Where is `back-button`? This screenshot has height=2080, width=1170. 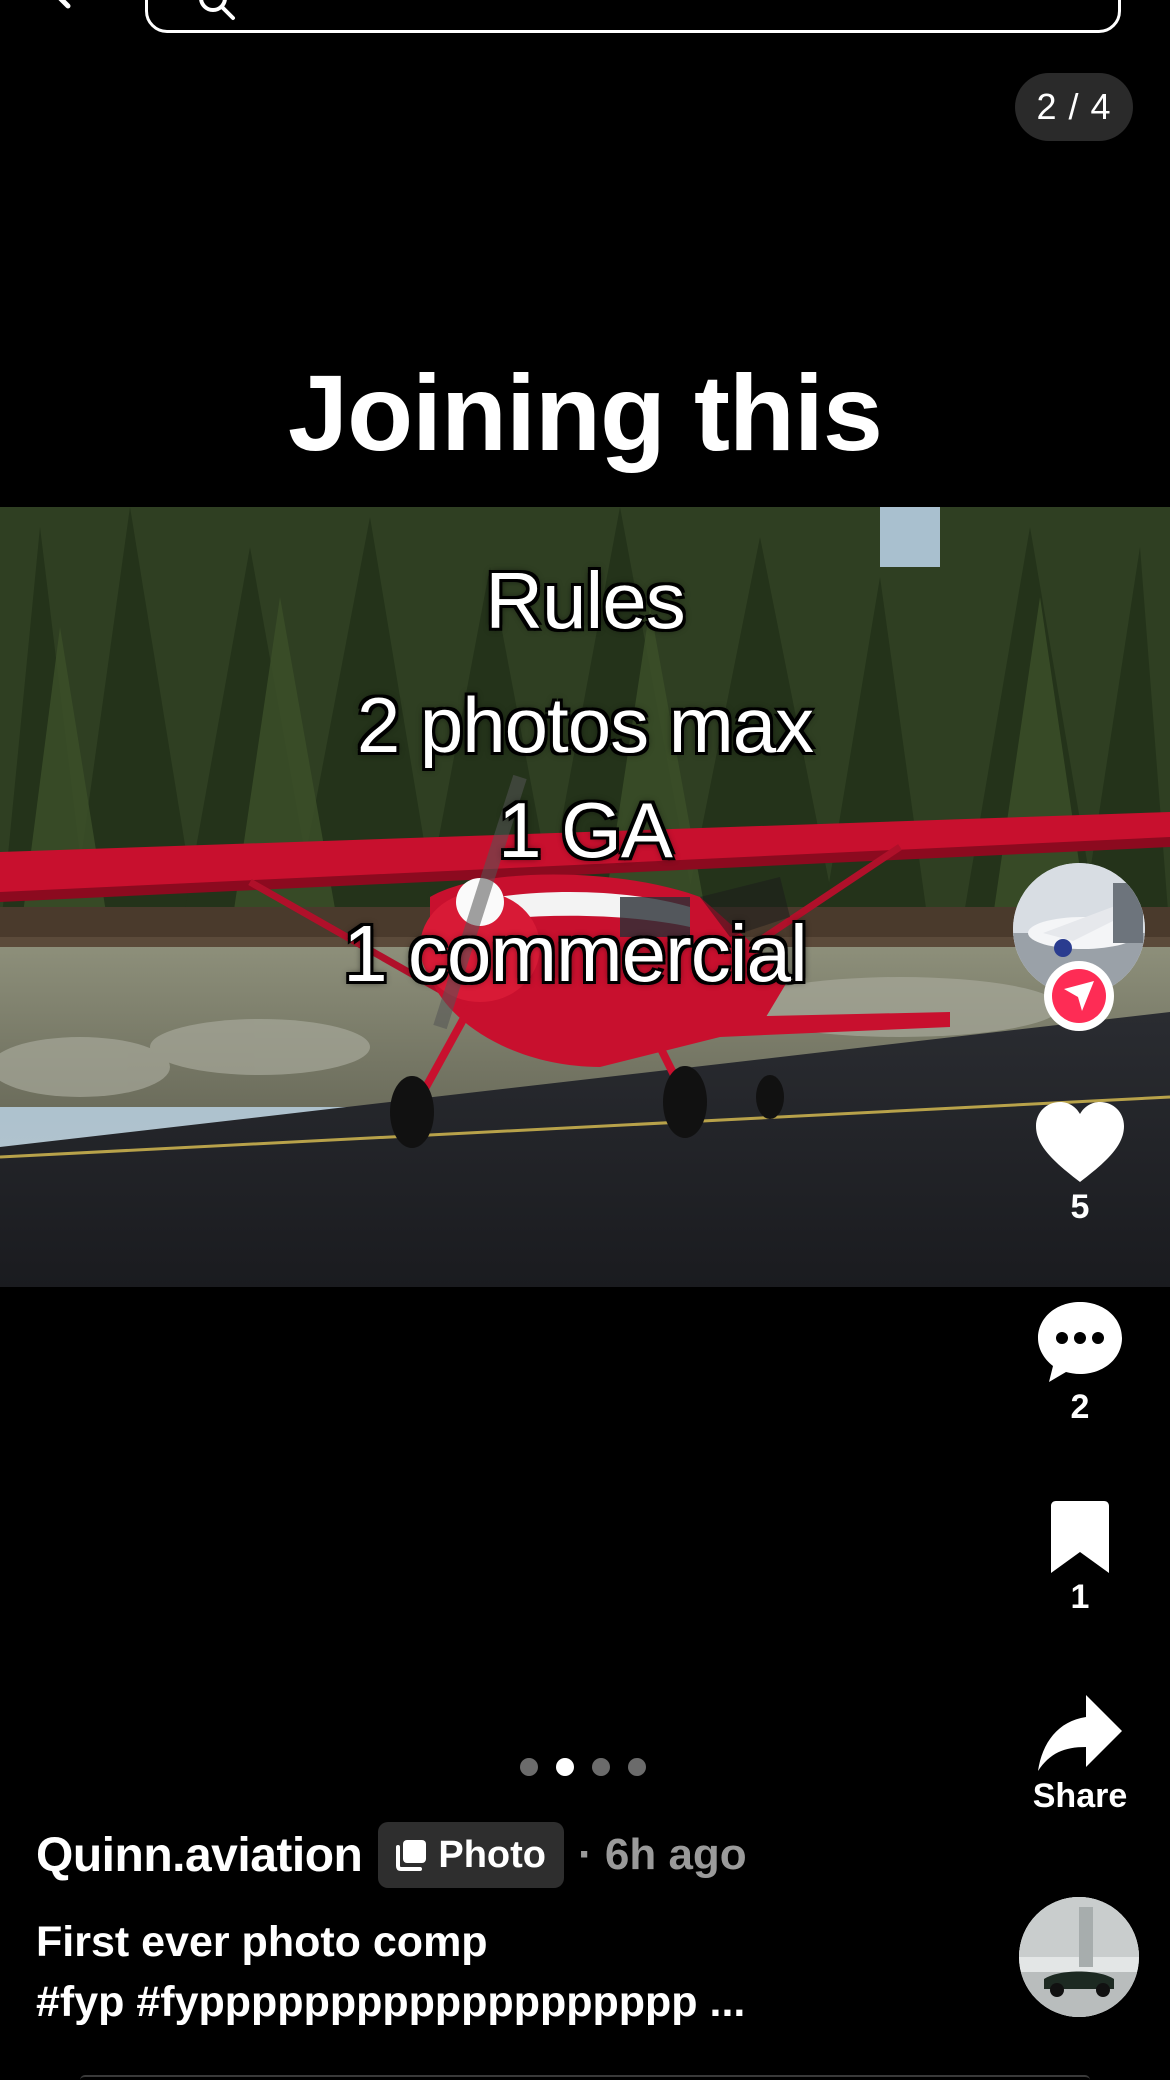
back-button is located at coordinates (62, 7).